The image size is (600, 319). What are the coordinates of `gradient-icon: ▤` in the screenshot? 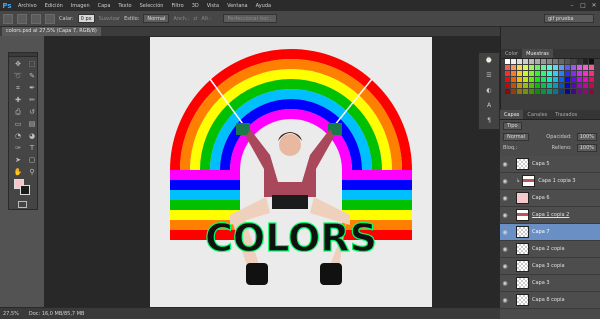 It's located at (32, 124).